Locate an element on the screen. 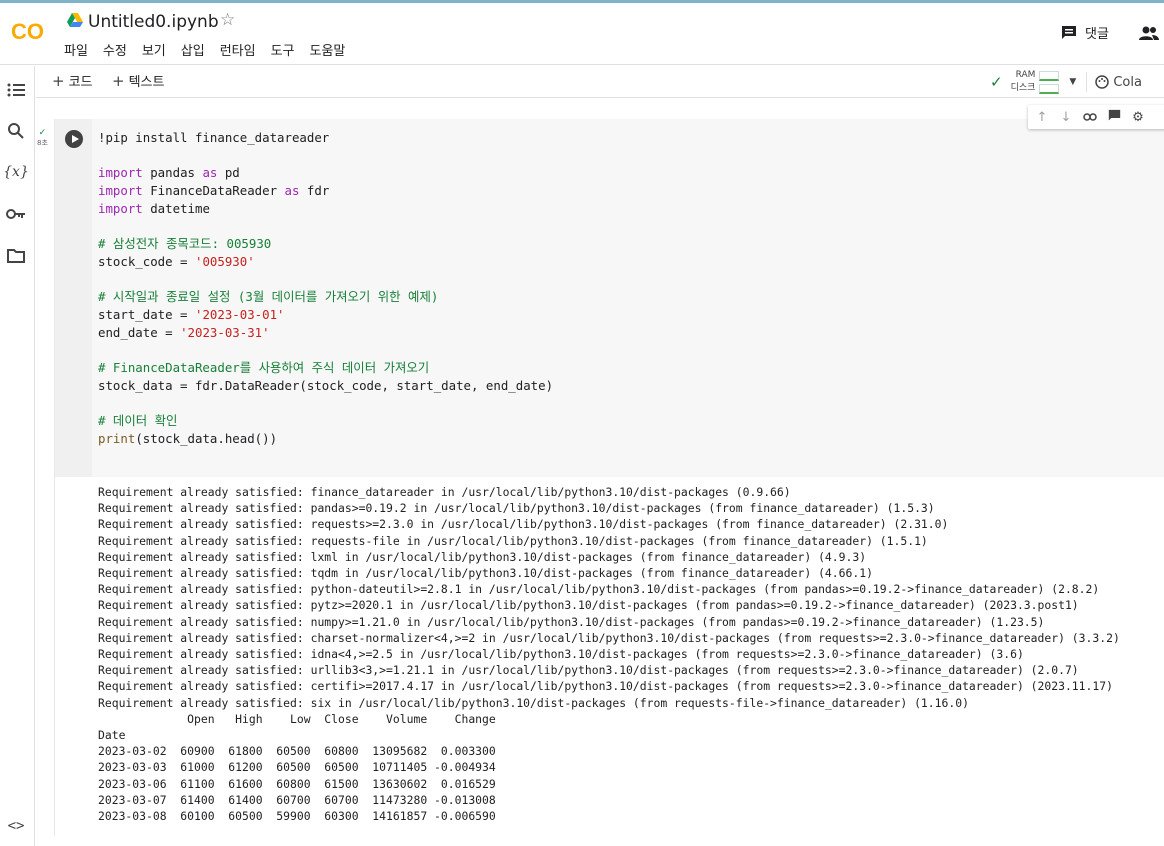 The height and width of the screenshot is (846, 1164). menu-file: 파일 is located at coordinates (76, 49).